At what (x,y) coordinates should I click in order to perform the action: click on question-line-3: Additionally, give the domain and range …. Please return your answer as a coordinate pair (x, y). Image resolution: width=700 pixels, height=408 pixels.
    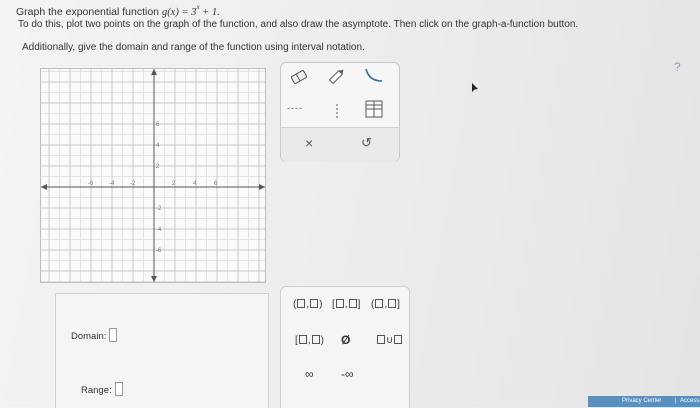
    Looking at the image, I should click on (193, 47).